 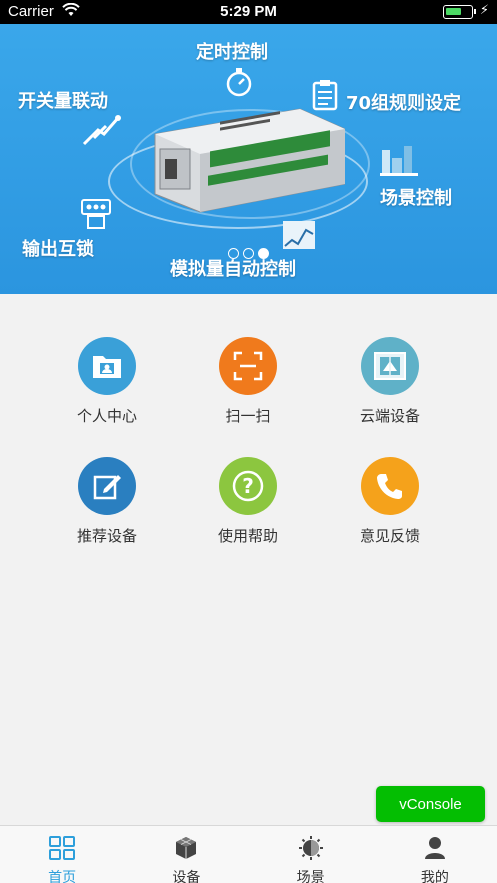 I want to click on controller-device-image, so click(x=249, y=160).